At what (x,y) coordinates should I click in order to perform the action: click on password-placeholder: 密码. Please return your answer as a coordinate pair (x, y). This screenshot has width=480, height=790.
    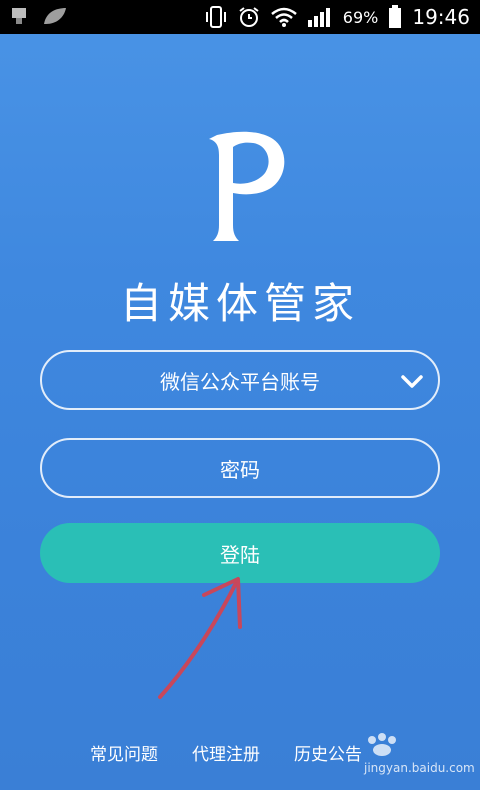
    Looking at the image, I should click on (240, 469).